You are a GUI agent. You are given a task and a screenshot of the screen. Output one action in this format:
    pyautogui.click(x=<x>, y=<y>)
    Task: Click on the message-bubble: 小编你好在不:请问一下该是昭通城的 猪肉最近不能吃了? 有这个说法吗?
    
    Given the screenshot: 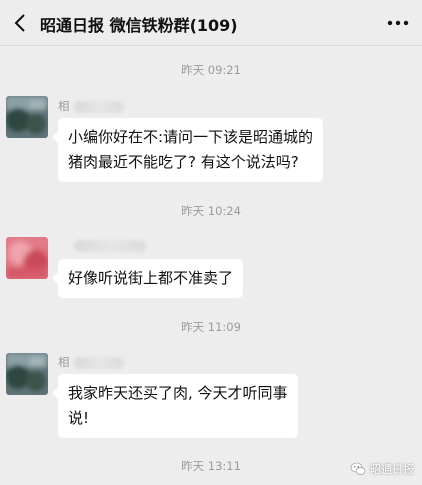 What is the action you would take?
    pyautogui.click(x=187, y=150)
    